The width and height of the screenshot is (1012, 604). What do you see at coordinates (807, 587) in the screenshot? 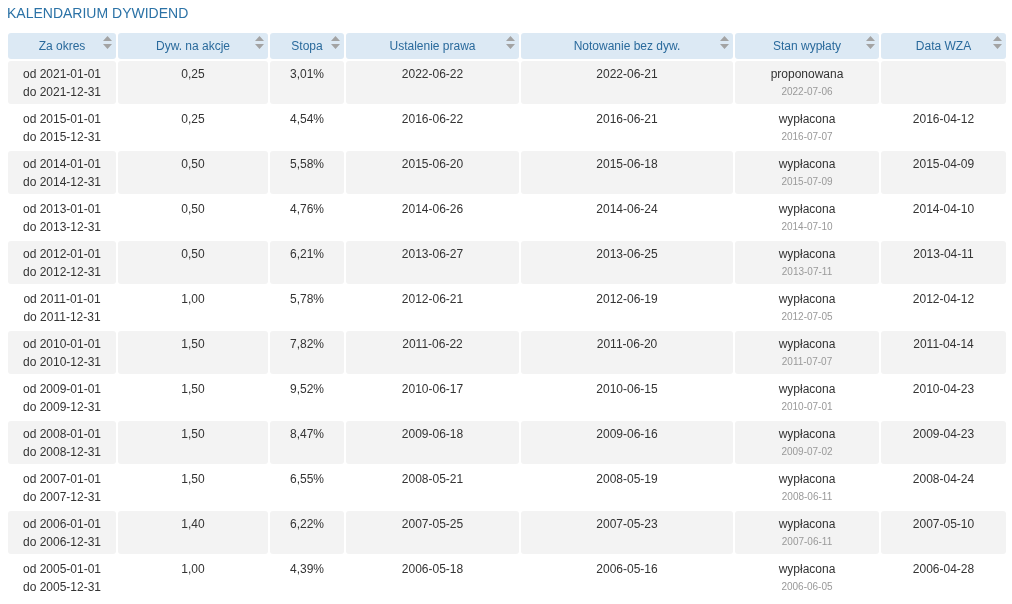
I see `payment-date: 2006-06-05` at bounding box center [807, 587].